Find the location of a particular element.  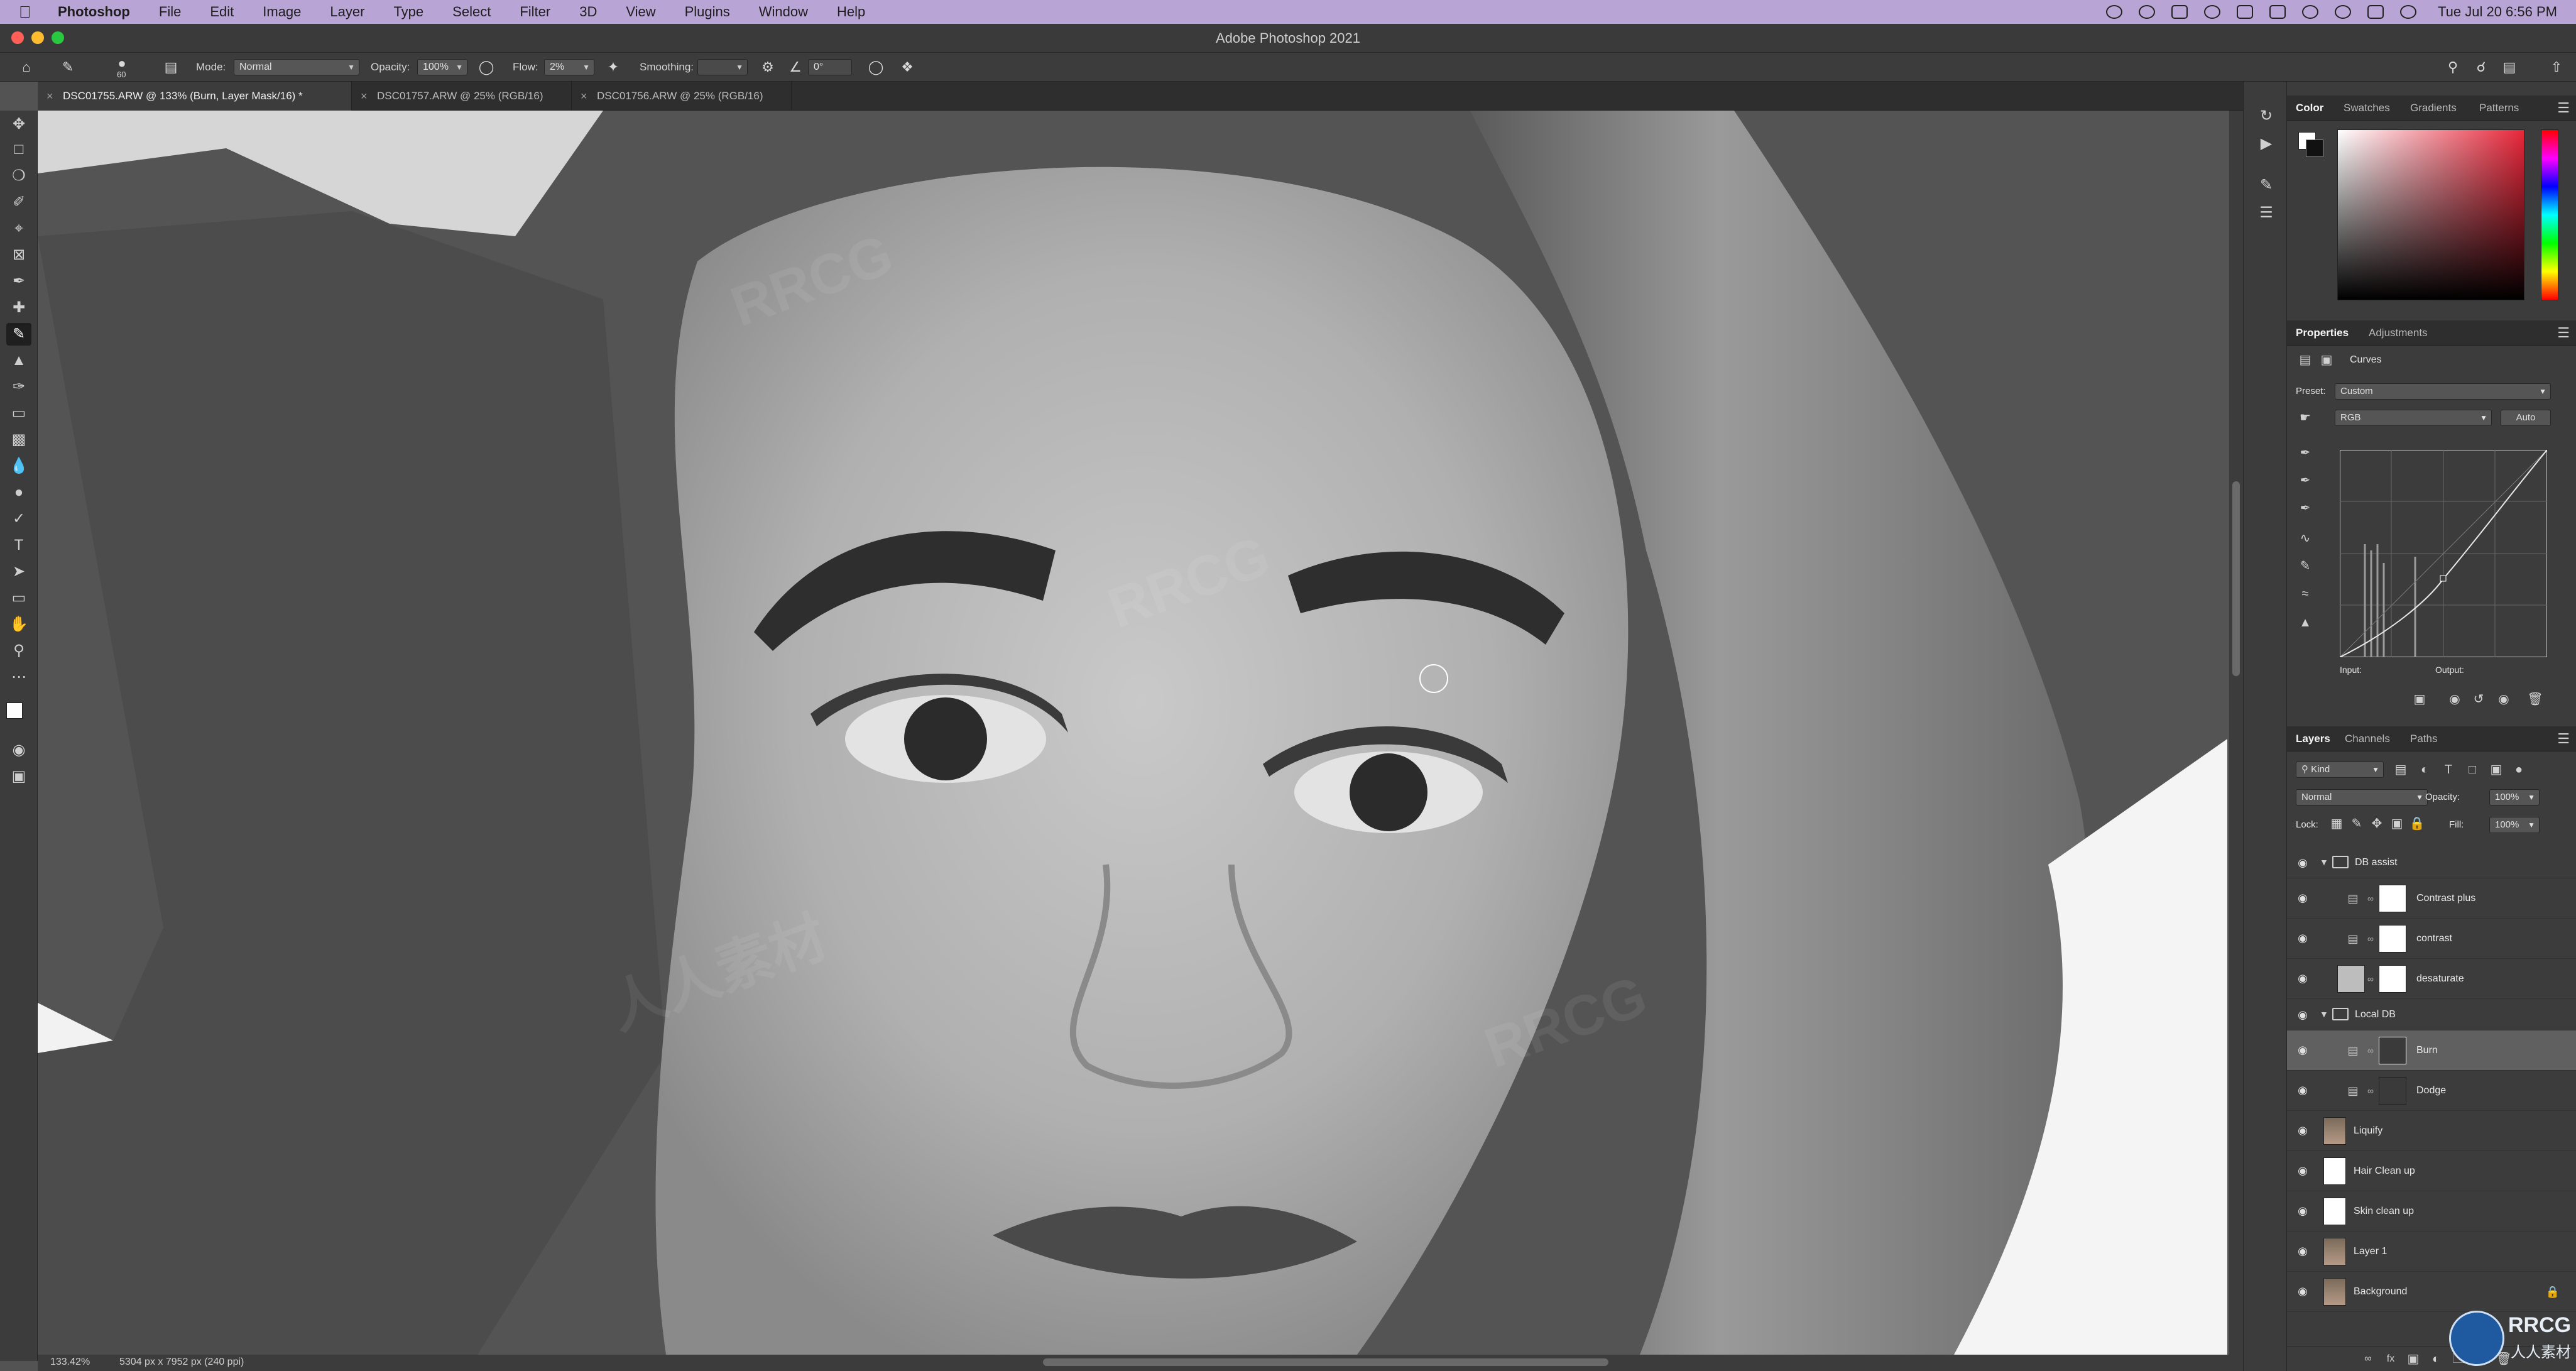

record-icon is located at coordinates (2114, 12).